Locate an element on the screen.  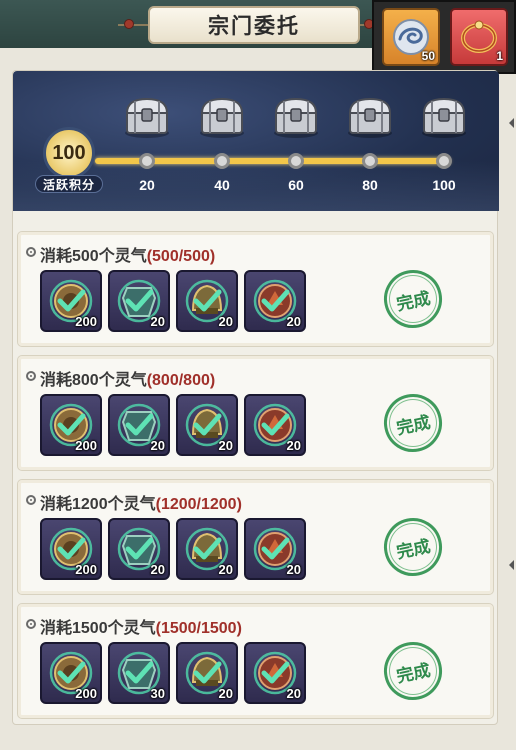
currency-count: 1 is located at coordinates (499, 56).